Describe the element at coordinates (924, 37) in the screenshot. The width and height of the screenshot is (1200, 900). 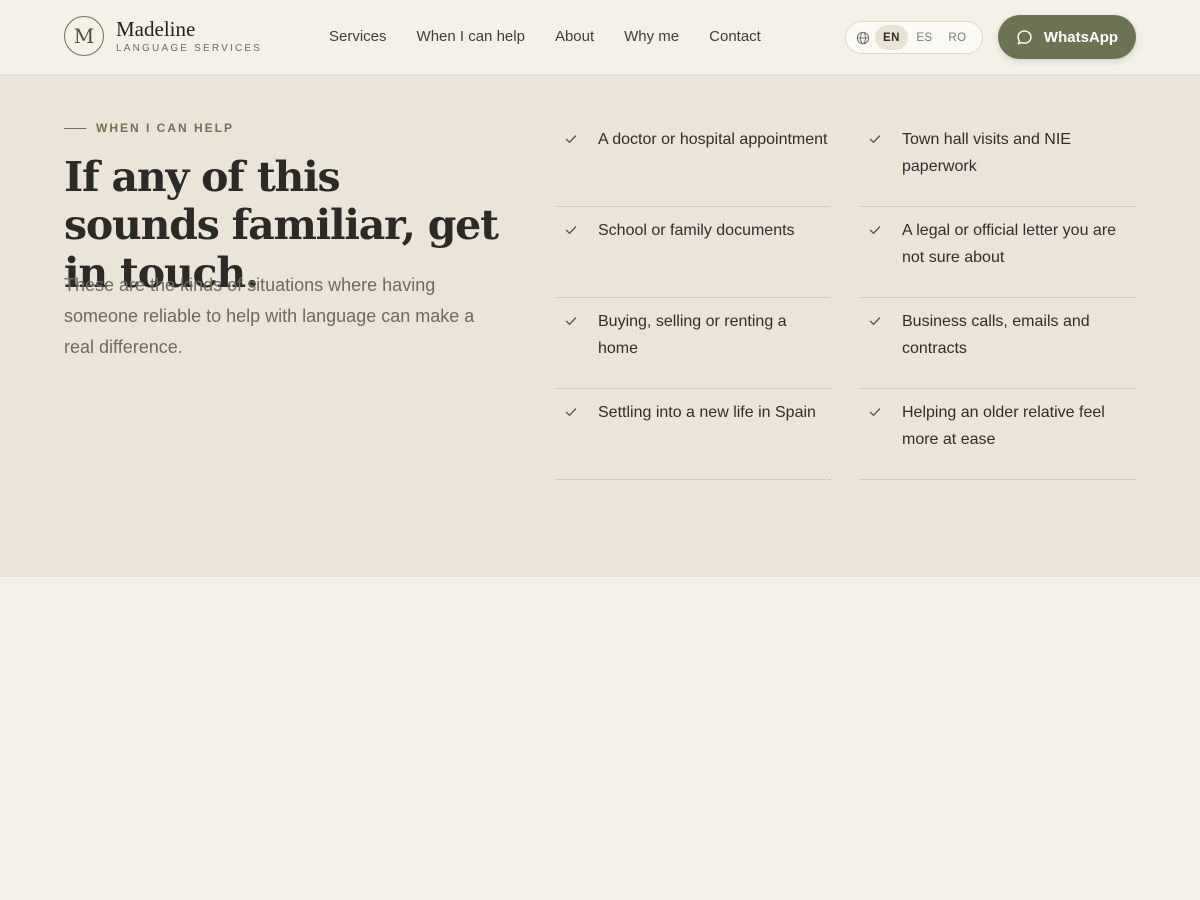
I see `language-option-es: ES` at that location.